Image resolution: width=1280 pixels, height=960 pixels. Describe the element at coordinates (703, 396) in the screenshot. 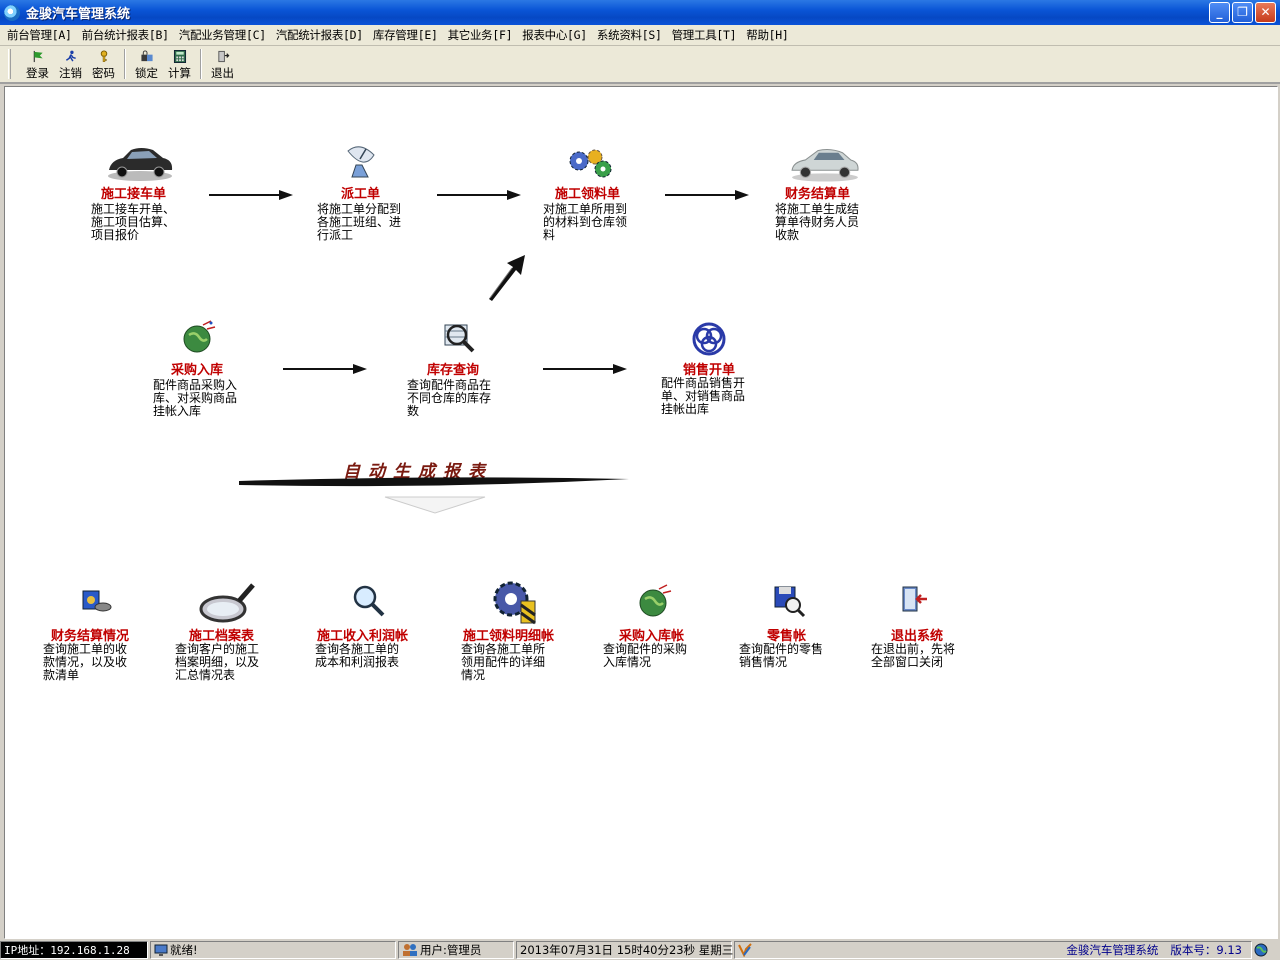

I see `sales-desc: 配件商品销售开 单、对销售商品 挂帐出库` at that location.